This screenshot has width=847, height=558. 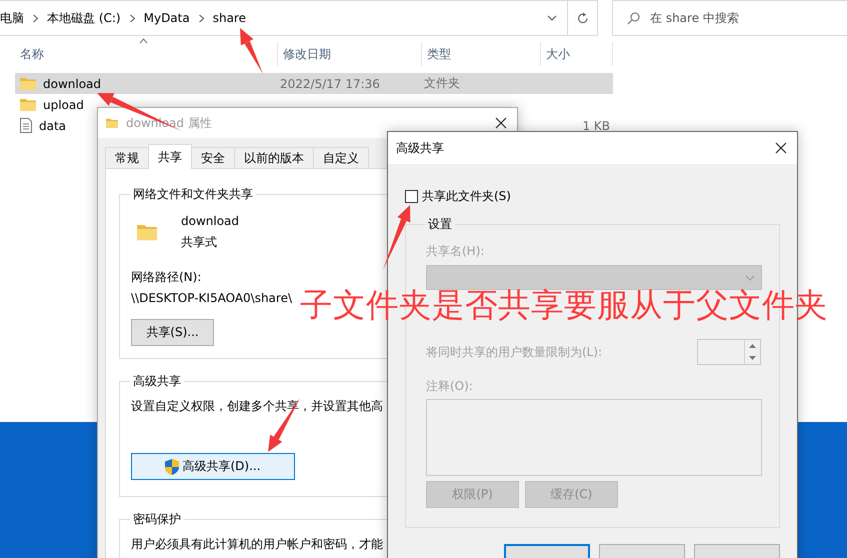 What do you see at coordinates (330, 83) in the screenshot?
I see `modified-date: 2022/5/17 17:36` at bounding box center [330, 83].